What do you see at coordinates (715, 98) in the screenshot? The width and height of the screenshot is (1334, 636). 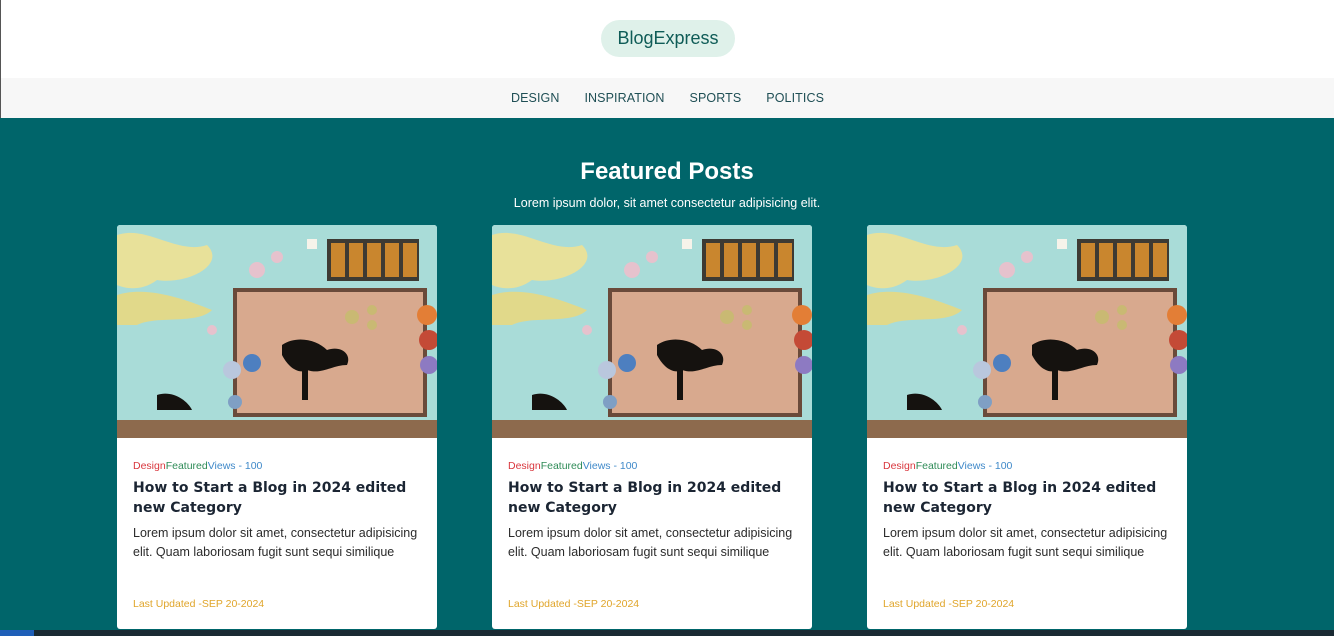 I see `nav-item-sports: SPORTS` at bounding box center [715, 98].